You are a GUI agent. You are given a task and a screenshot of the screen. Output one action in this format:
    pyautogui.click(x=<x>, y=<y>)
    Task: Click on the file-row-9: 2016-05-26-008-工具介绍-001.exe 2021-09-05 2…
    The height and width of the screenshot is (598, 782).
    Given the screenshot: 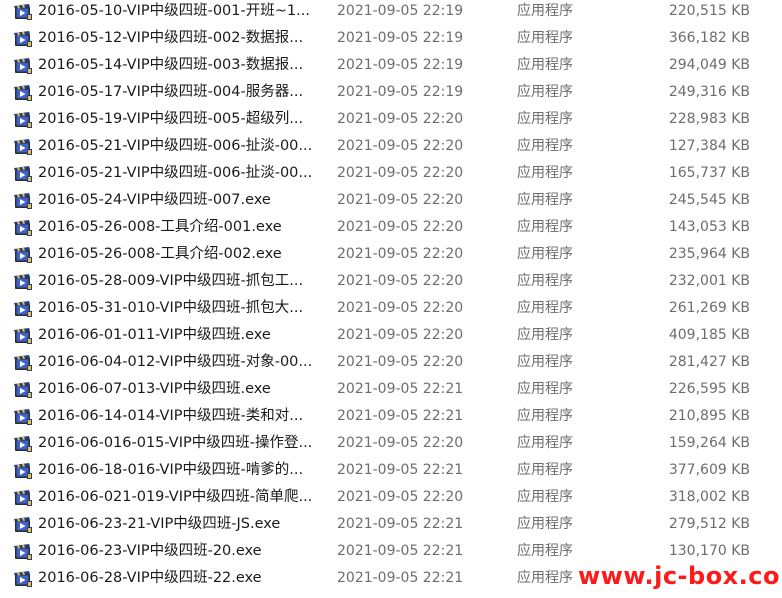 What is the action you would take?
    pyautogui.click(x=391, y=227)
    